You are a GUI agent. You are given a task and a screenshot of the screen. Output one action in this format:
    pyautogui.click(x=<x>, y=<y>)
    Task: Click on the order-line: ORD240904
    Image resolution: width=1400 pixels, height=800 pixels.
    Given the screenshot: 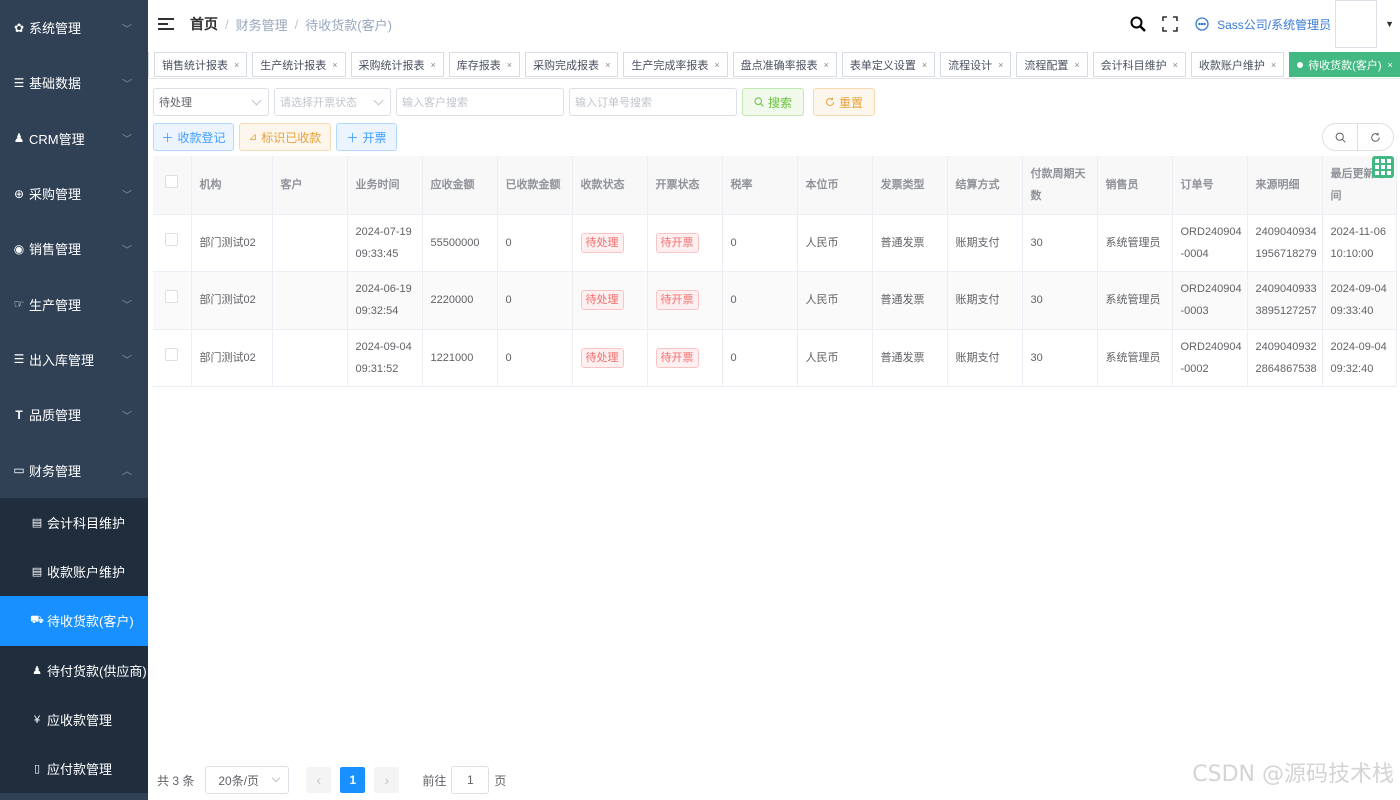 What is the action you would take?
    pyautogui.click(x=1211, y=231)
    